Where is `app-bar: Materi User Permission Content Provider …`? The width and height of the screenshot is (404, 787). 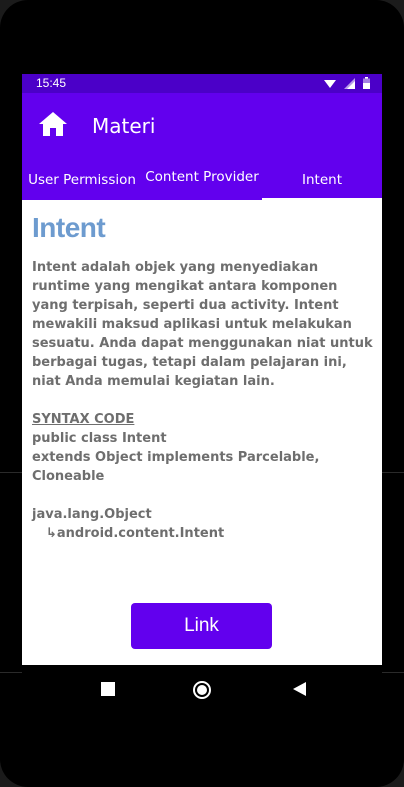 app-bar: Materi User Permission Content Provider … is located at coordinates (202, 146).